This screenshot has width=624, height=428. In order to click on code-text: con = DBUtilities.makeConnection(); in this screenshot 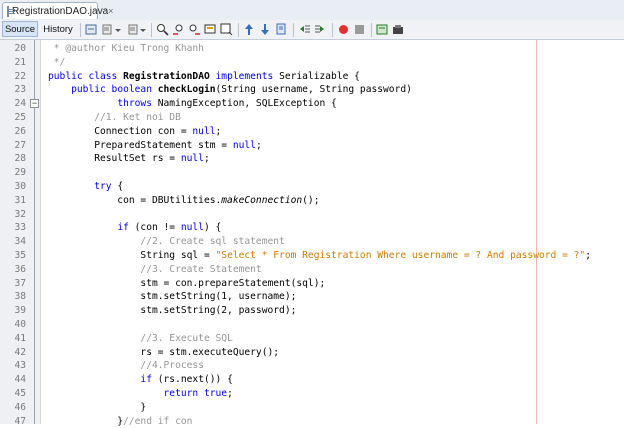, I will do `click(184, 200)`.